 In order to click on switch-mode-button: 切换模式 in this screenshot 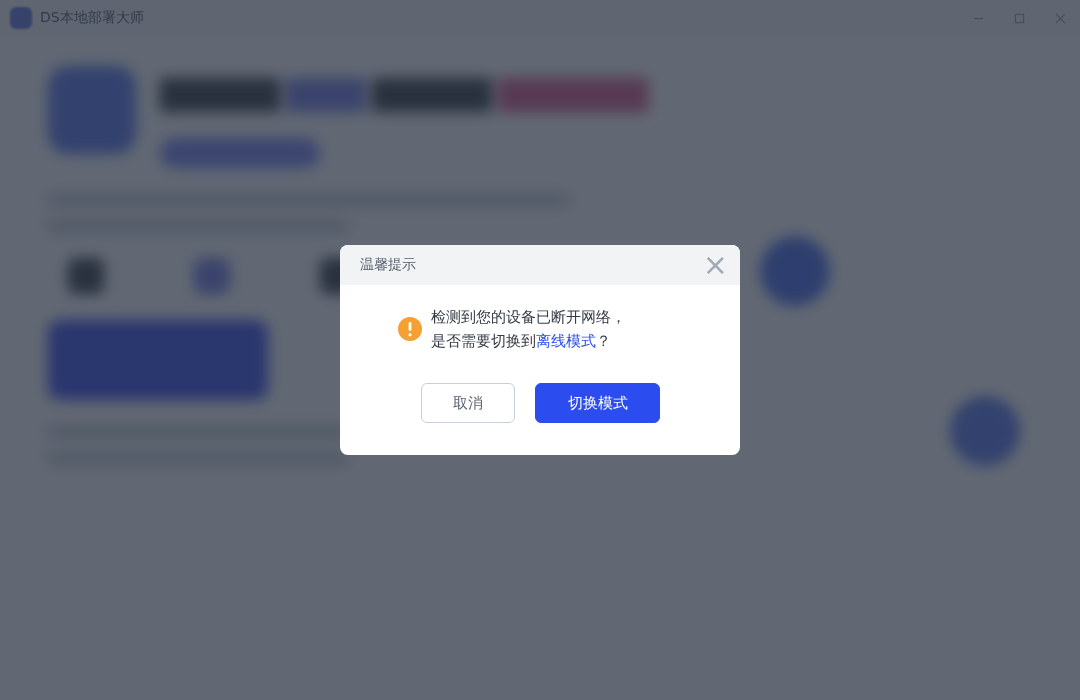, I will do `click(597, 403)`.